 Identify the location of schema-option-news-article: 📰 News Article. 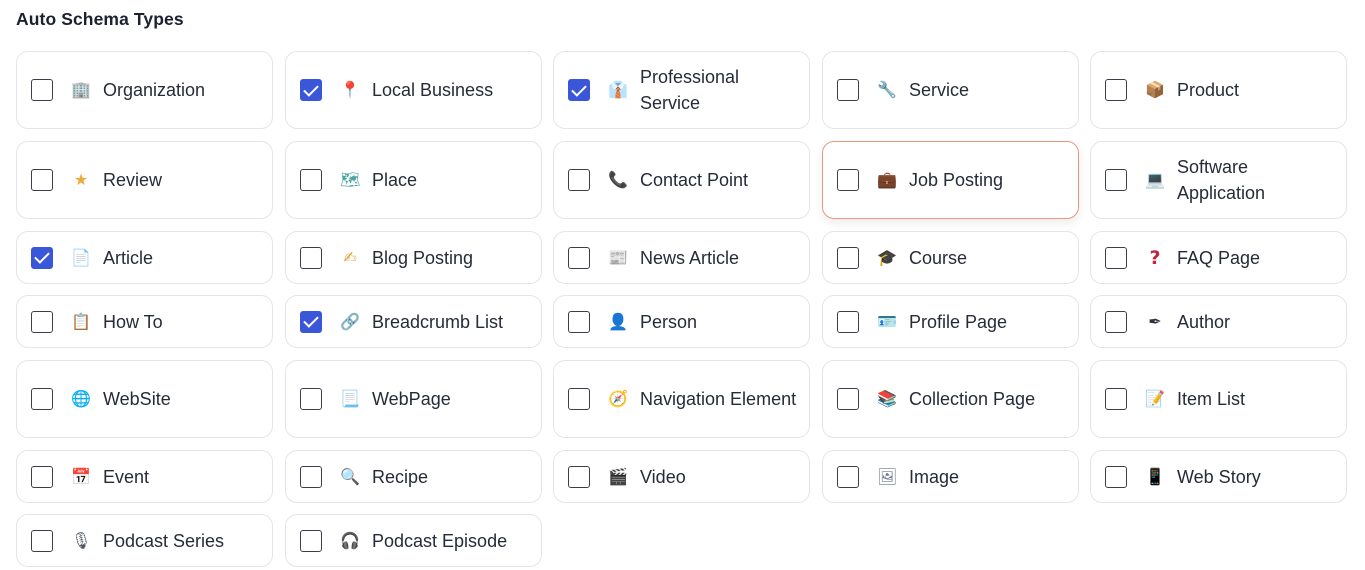
(681, 257).